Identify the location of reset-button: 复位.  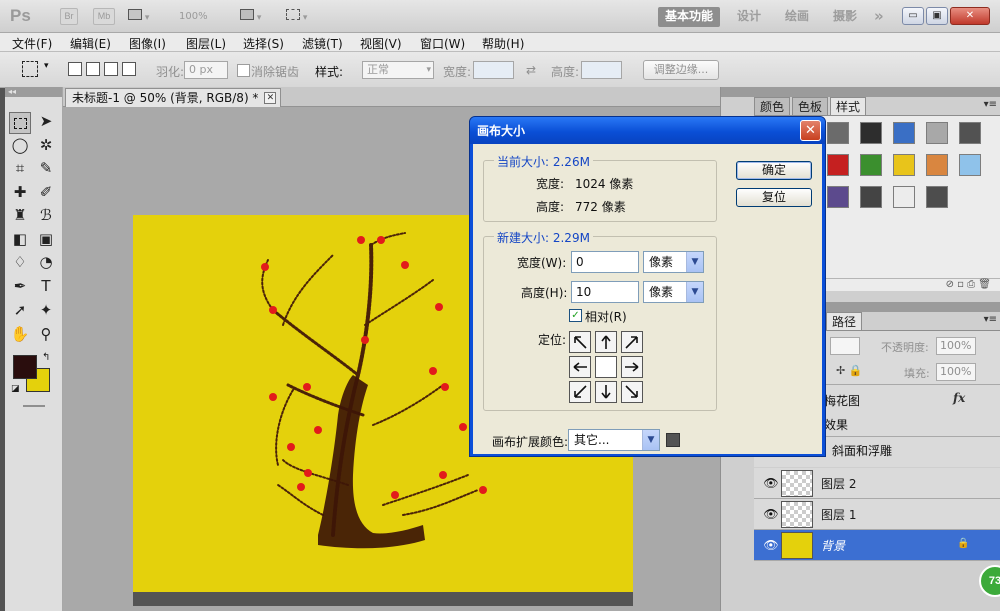
(774, 197).